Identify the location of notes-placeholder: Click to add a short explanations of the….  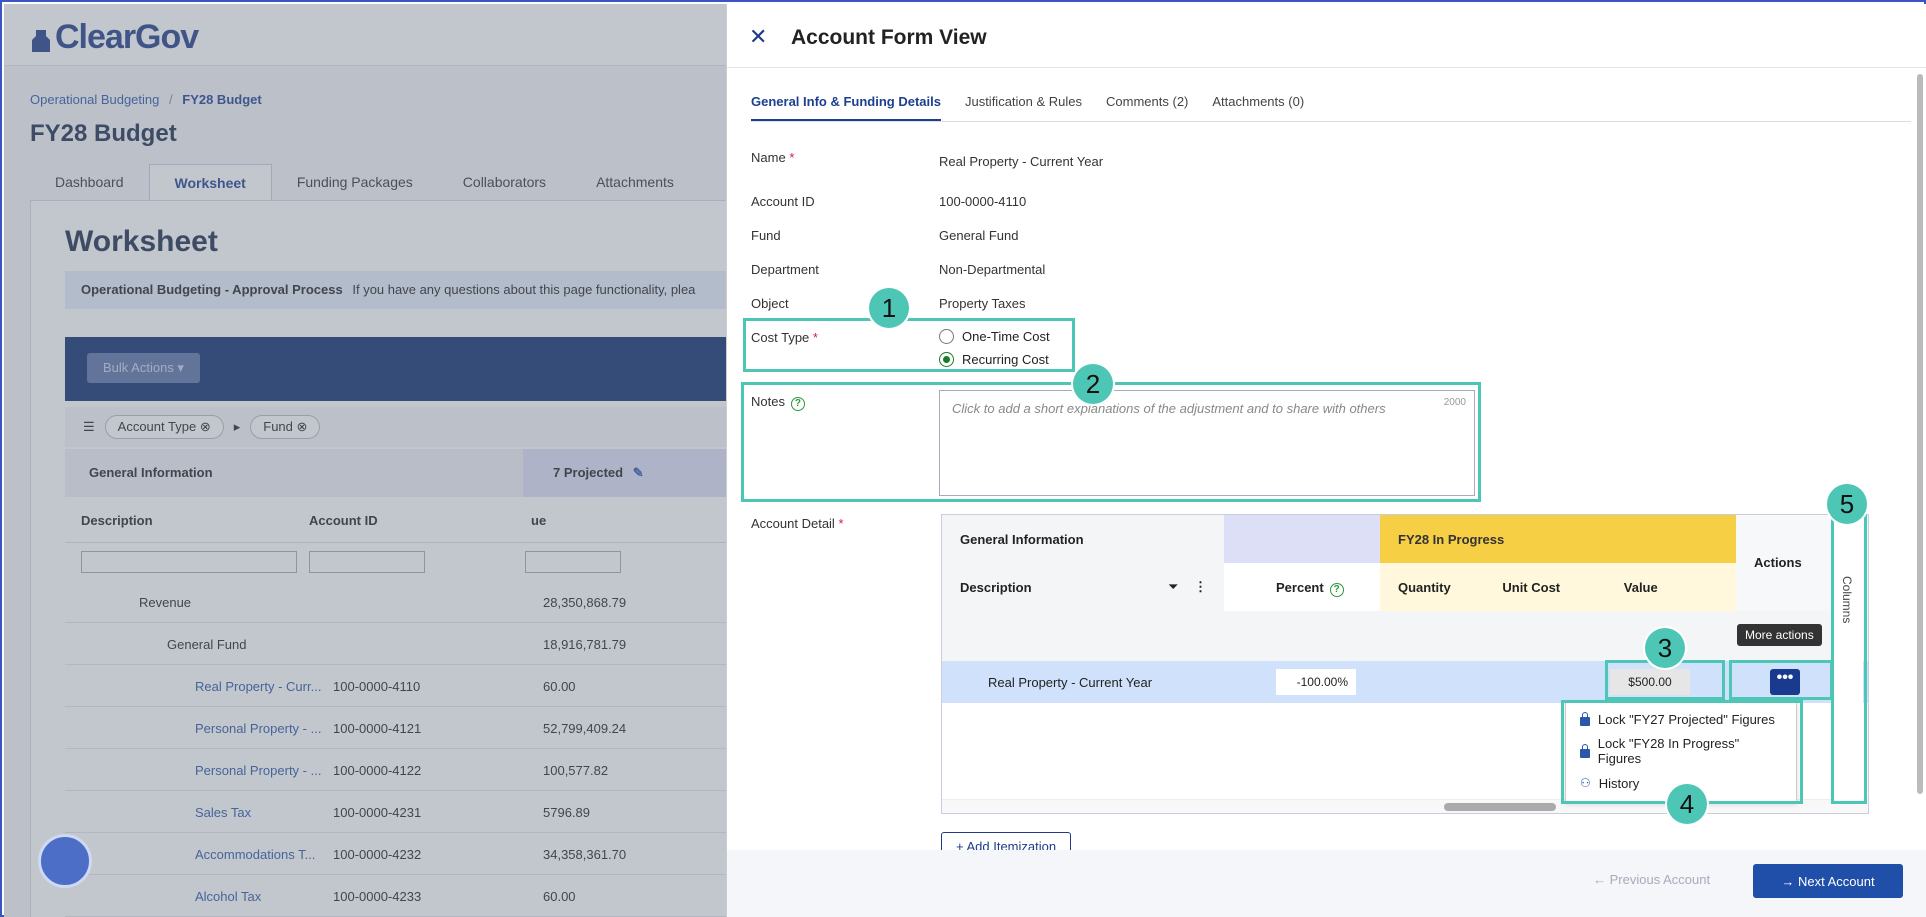
(1169, 408).